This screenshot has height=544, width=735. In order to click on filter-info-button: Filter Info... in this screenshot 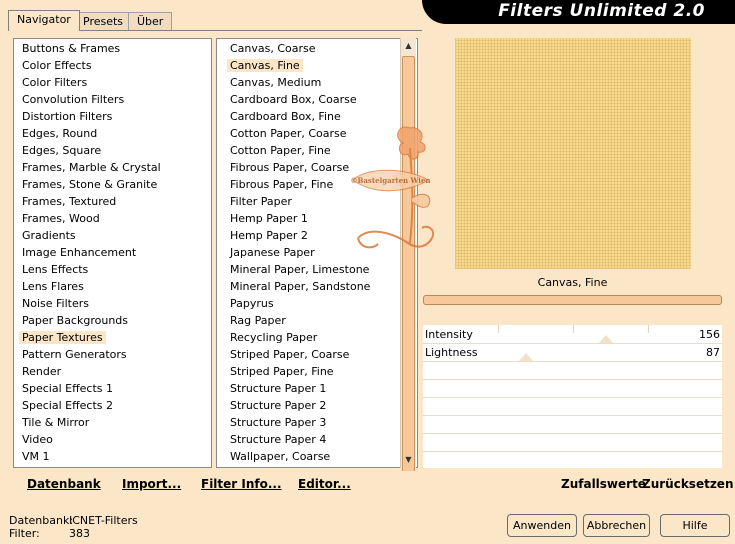, I will do `click(241, 484)`.